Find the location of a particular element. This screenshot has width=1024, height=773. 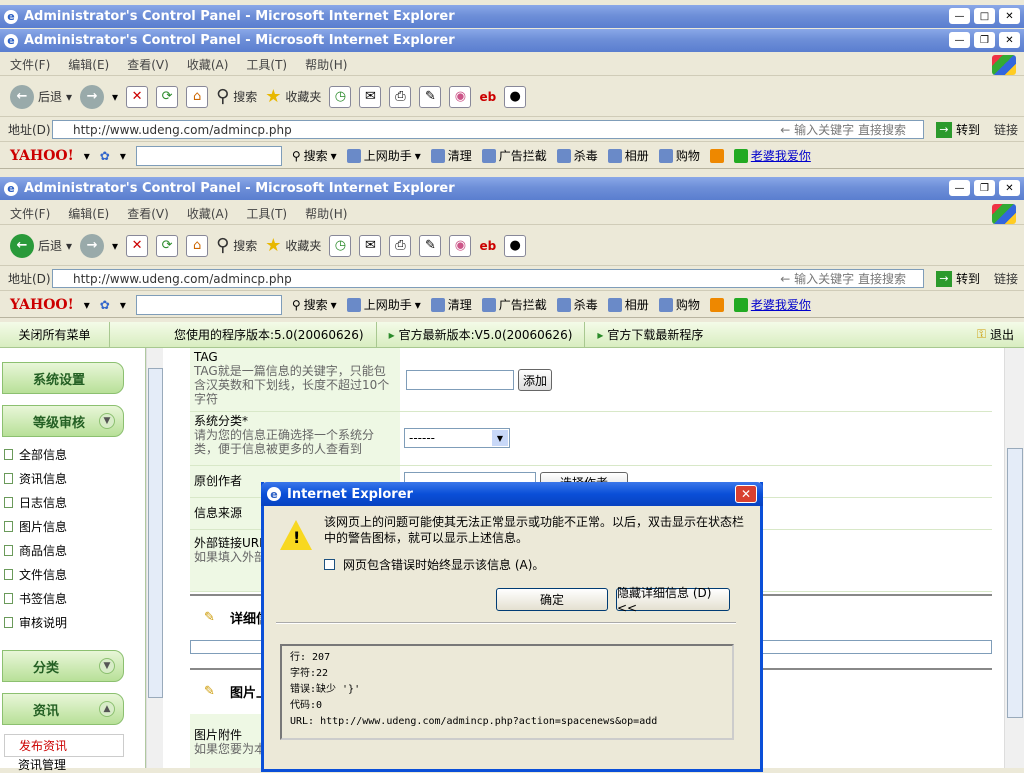

ok-button: 确定 is located at coordinates (552, 599).